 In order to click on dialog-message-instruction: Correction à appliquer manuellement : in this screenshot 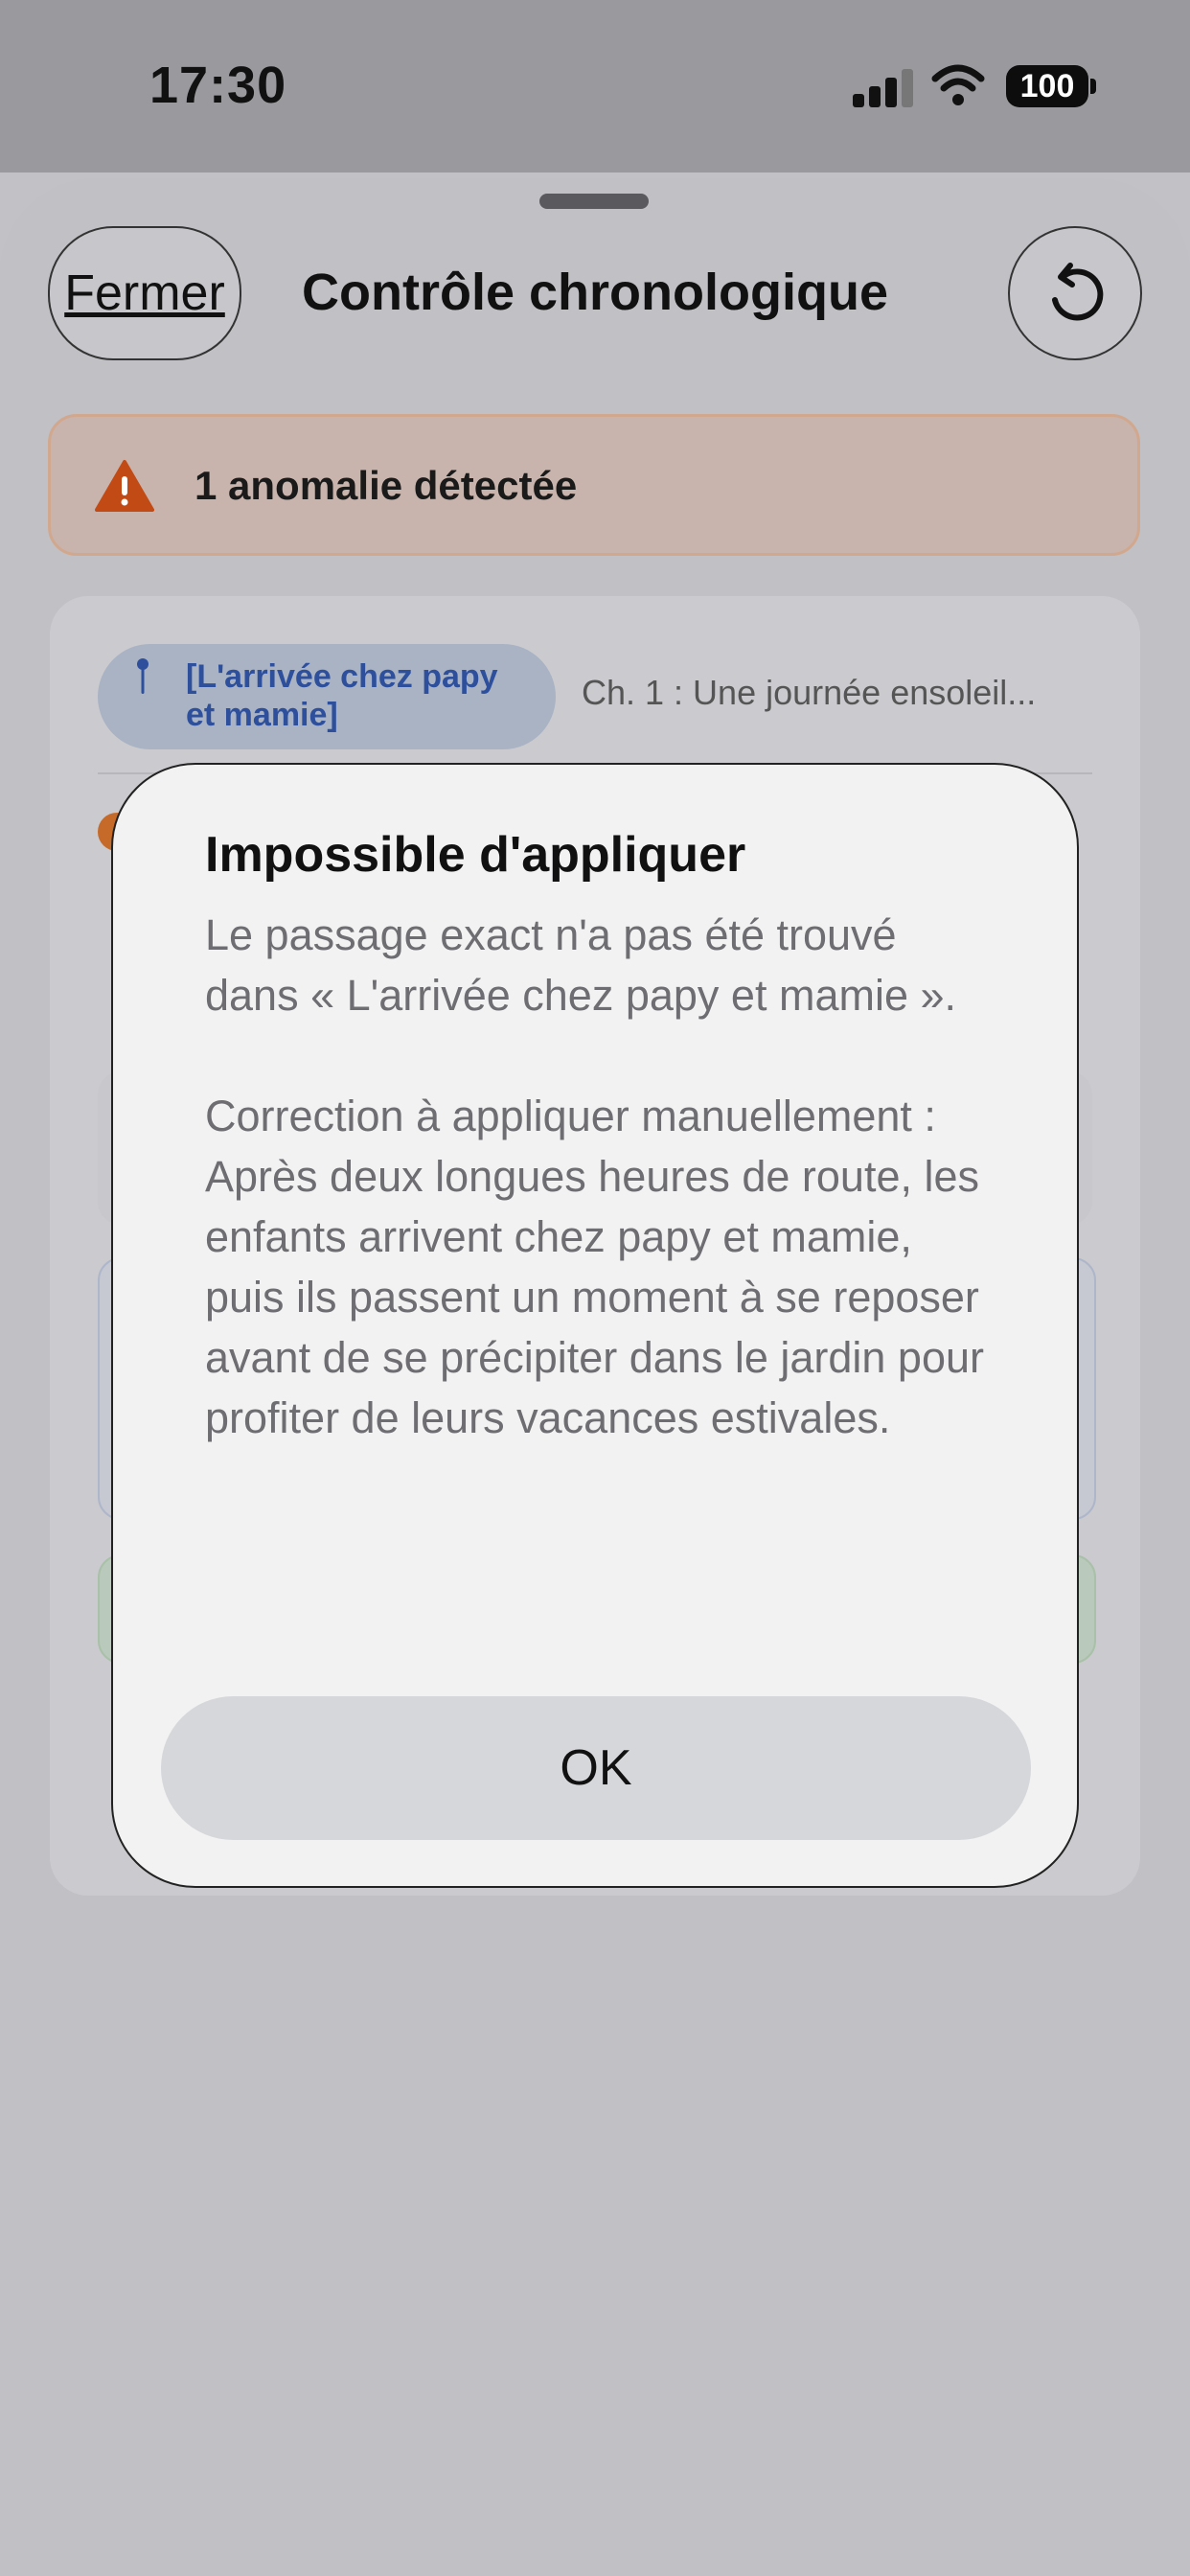, I will do `click(571, 1116)`.